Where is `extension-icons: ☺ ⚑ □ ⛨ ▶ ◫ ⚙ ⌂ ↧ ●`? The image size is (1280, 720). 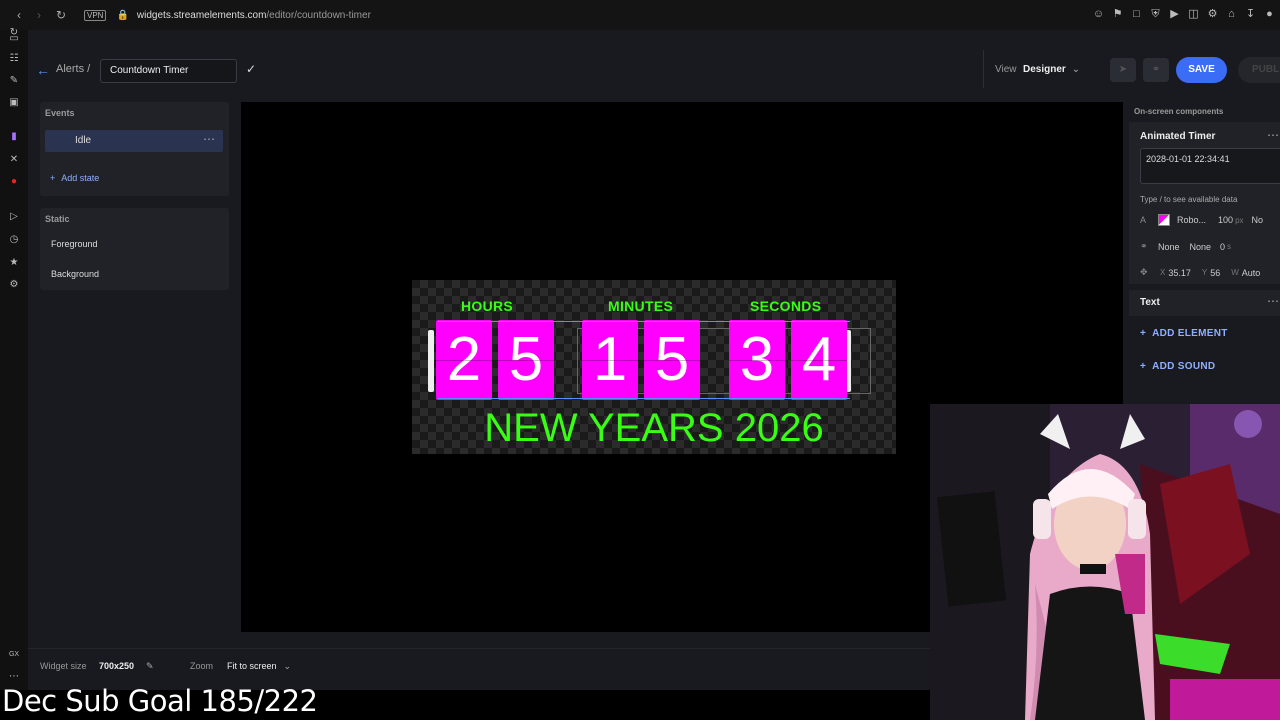 extension-icons: ☺ ⚑ □ ⛨ ▶ ◫ ⚙ ⌂ ↧ ● is located at coordinates (1184, 14).